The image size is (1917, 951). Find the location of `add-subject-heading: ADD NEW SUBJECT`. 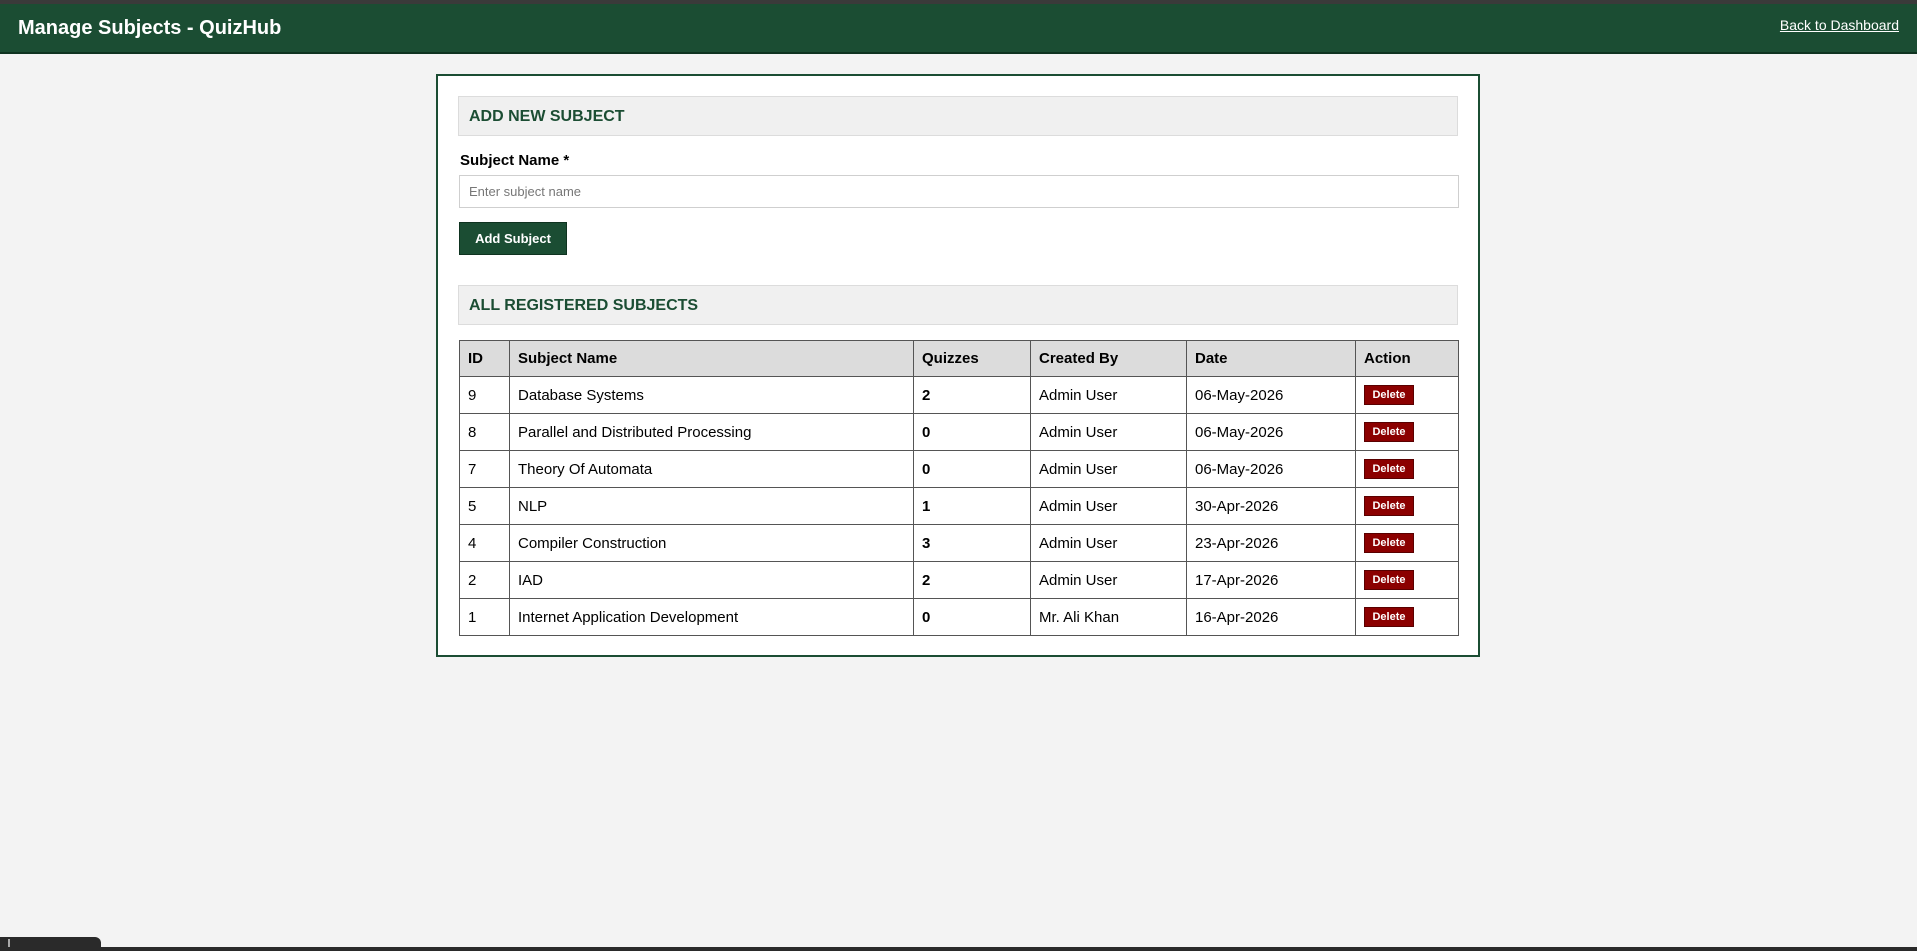

add-subject-heading: ADD NEW SUBJECT is located at coordinates (958, 116).